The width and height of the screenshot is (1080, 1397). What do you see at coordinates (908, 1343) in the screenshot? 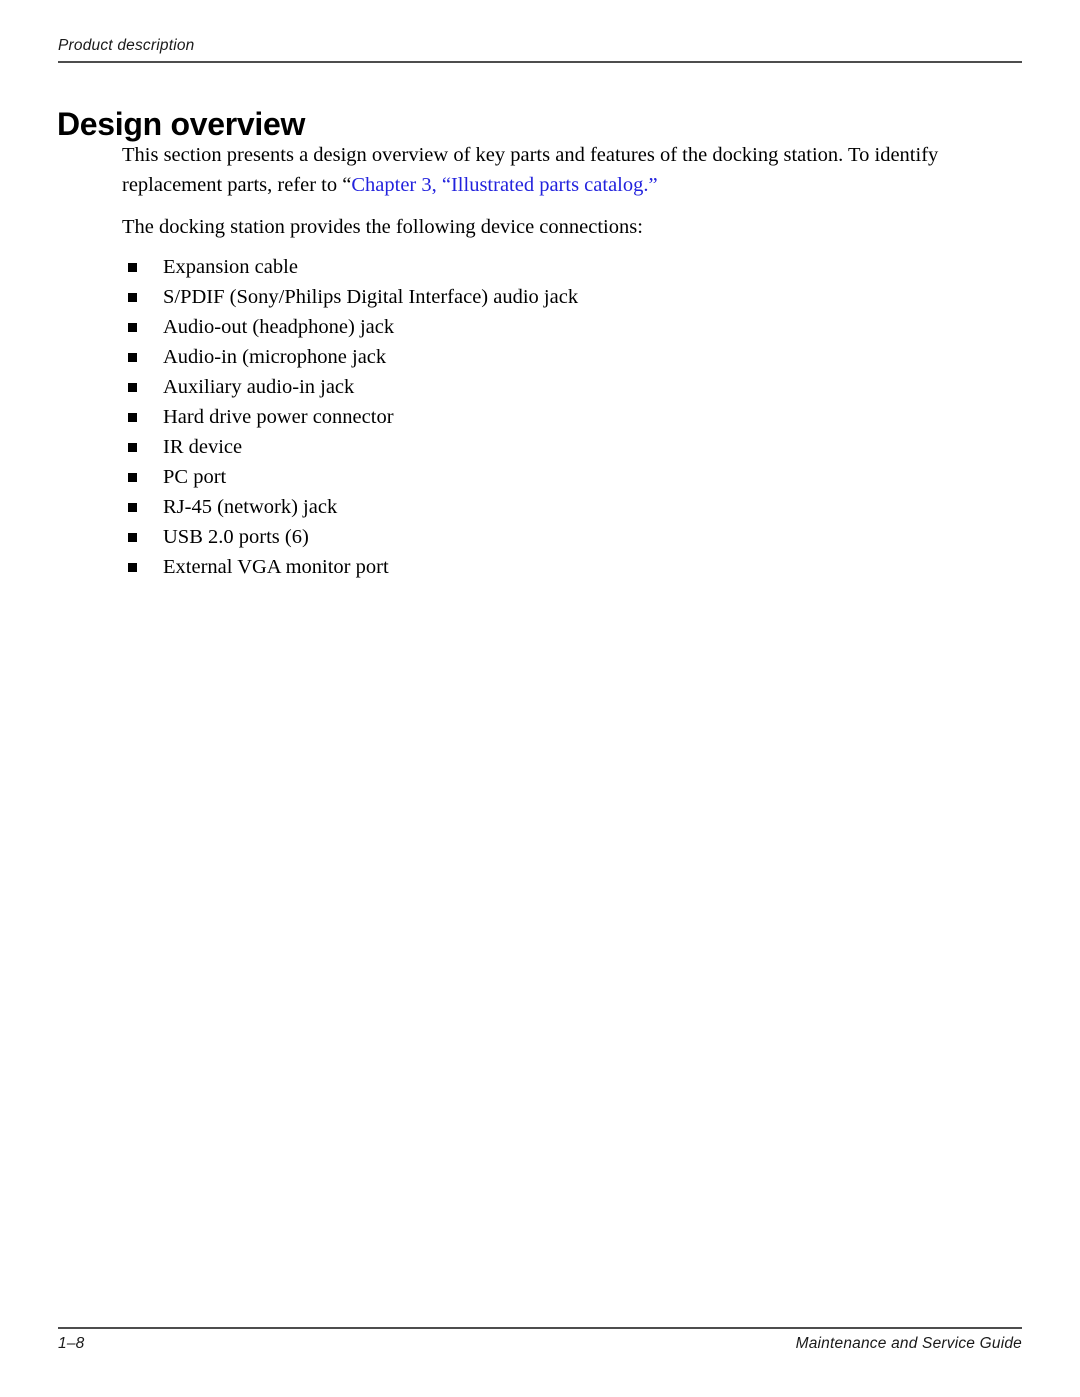
I see `guide-title: Maintenance and Service Guide` at bounding box center [908, 1343].